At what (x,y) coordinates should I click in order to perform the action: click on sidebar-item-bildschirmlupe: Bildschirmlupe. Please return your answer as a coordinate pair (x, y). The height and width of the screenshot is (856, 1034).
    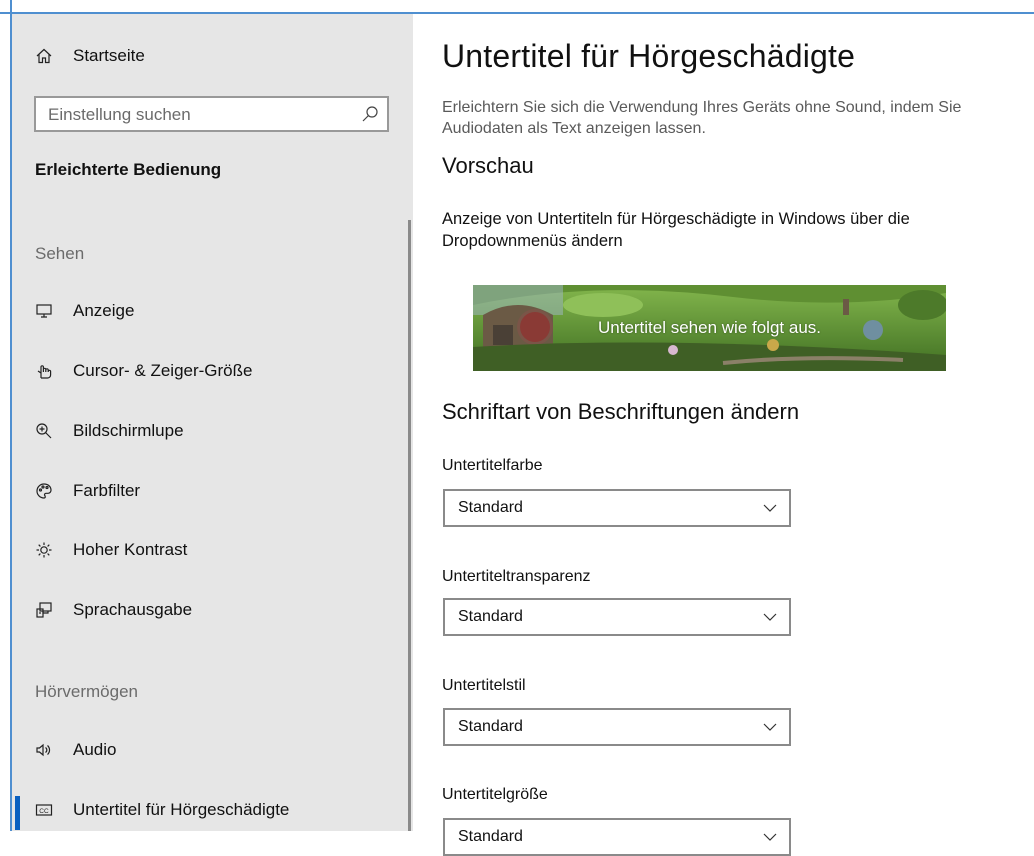
    Looking at the image, I should click on (207, 431).